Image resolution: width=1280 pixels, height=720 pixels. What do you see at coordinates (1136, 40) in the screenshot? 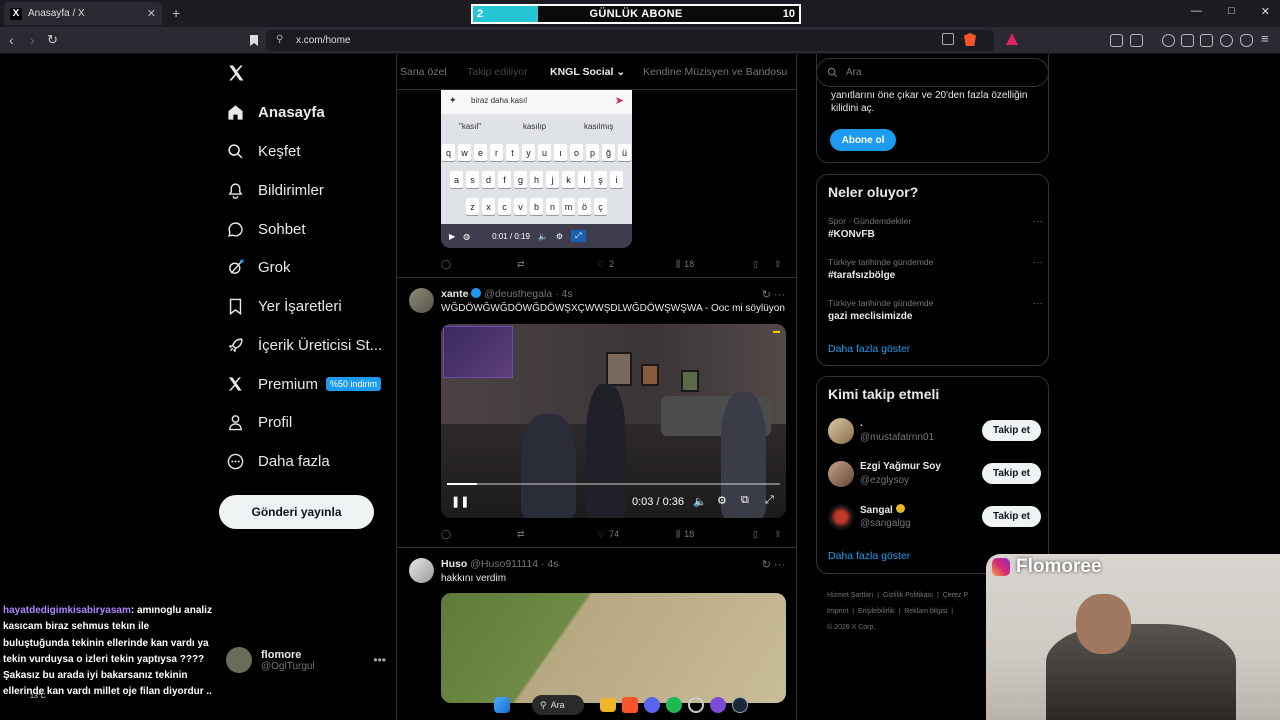
I see `extension-icon` at bounding box center [1136, 40].